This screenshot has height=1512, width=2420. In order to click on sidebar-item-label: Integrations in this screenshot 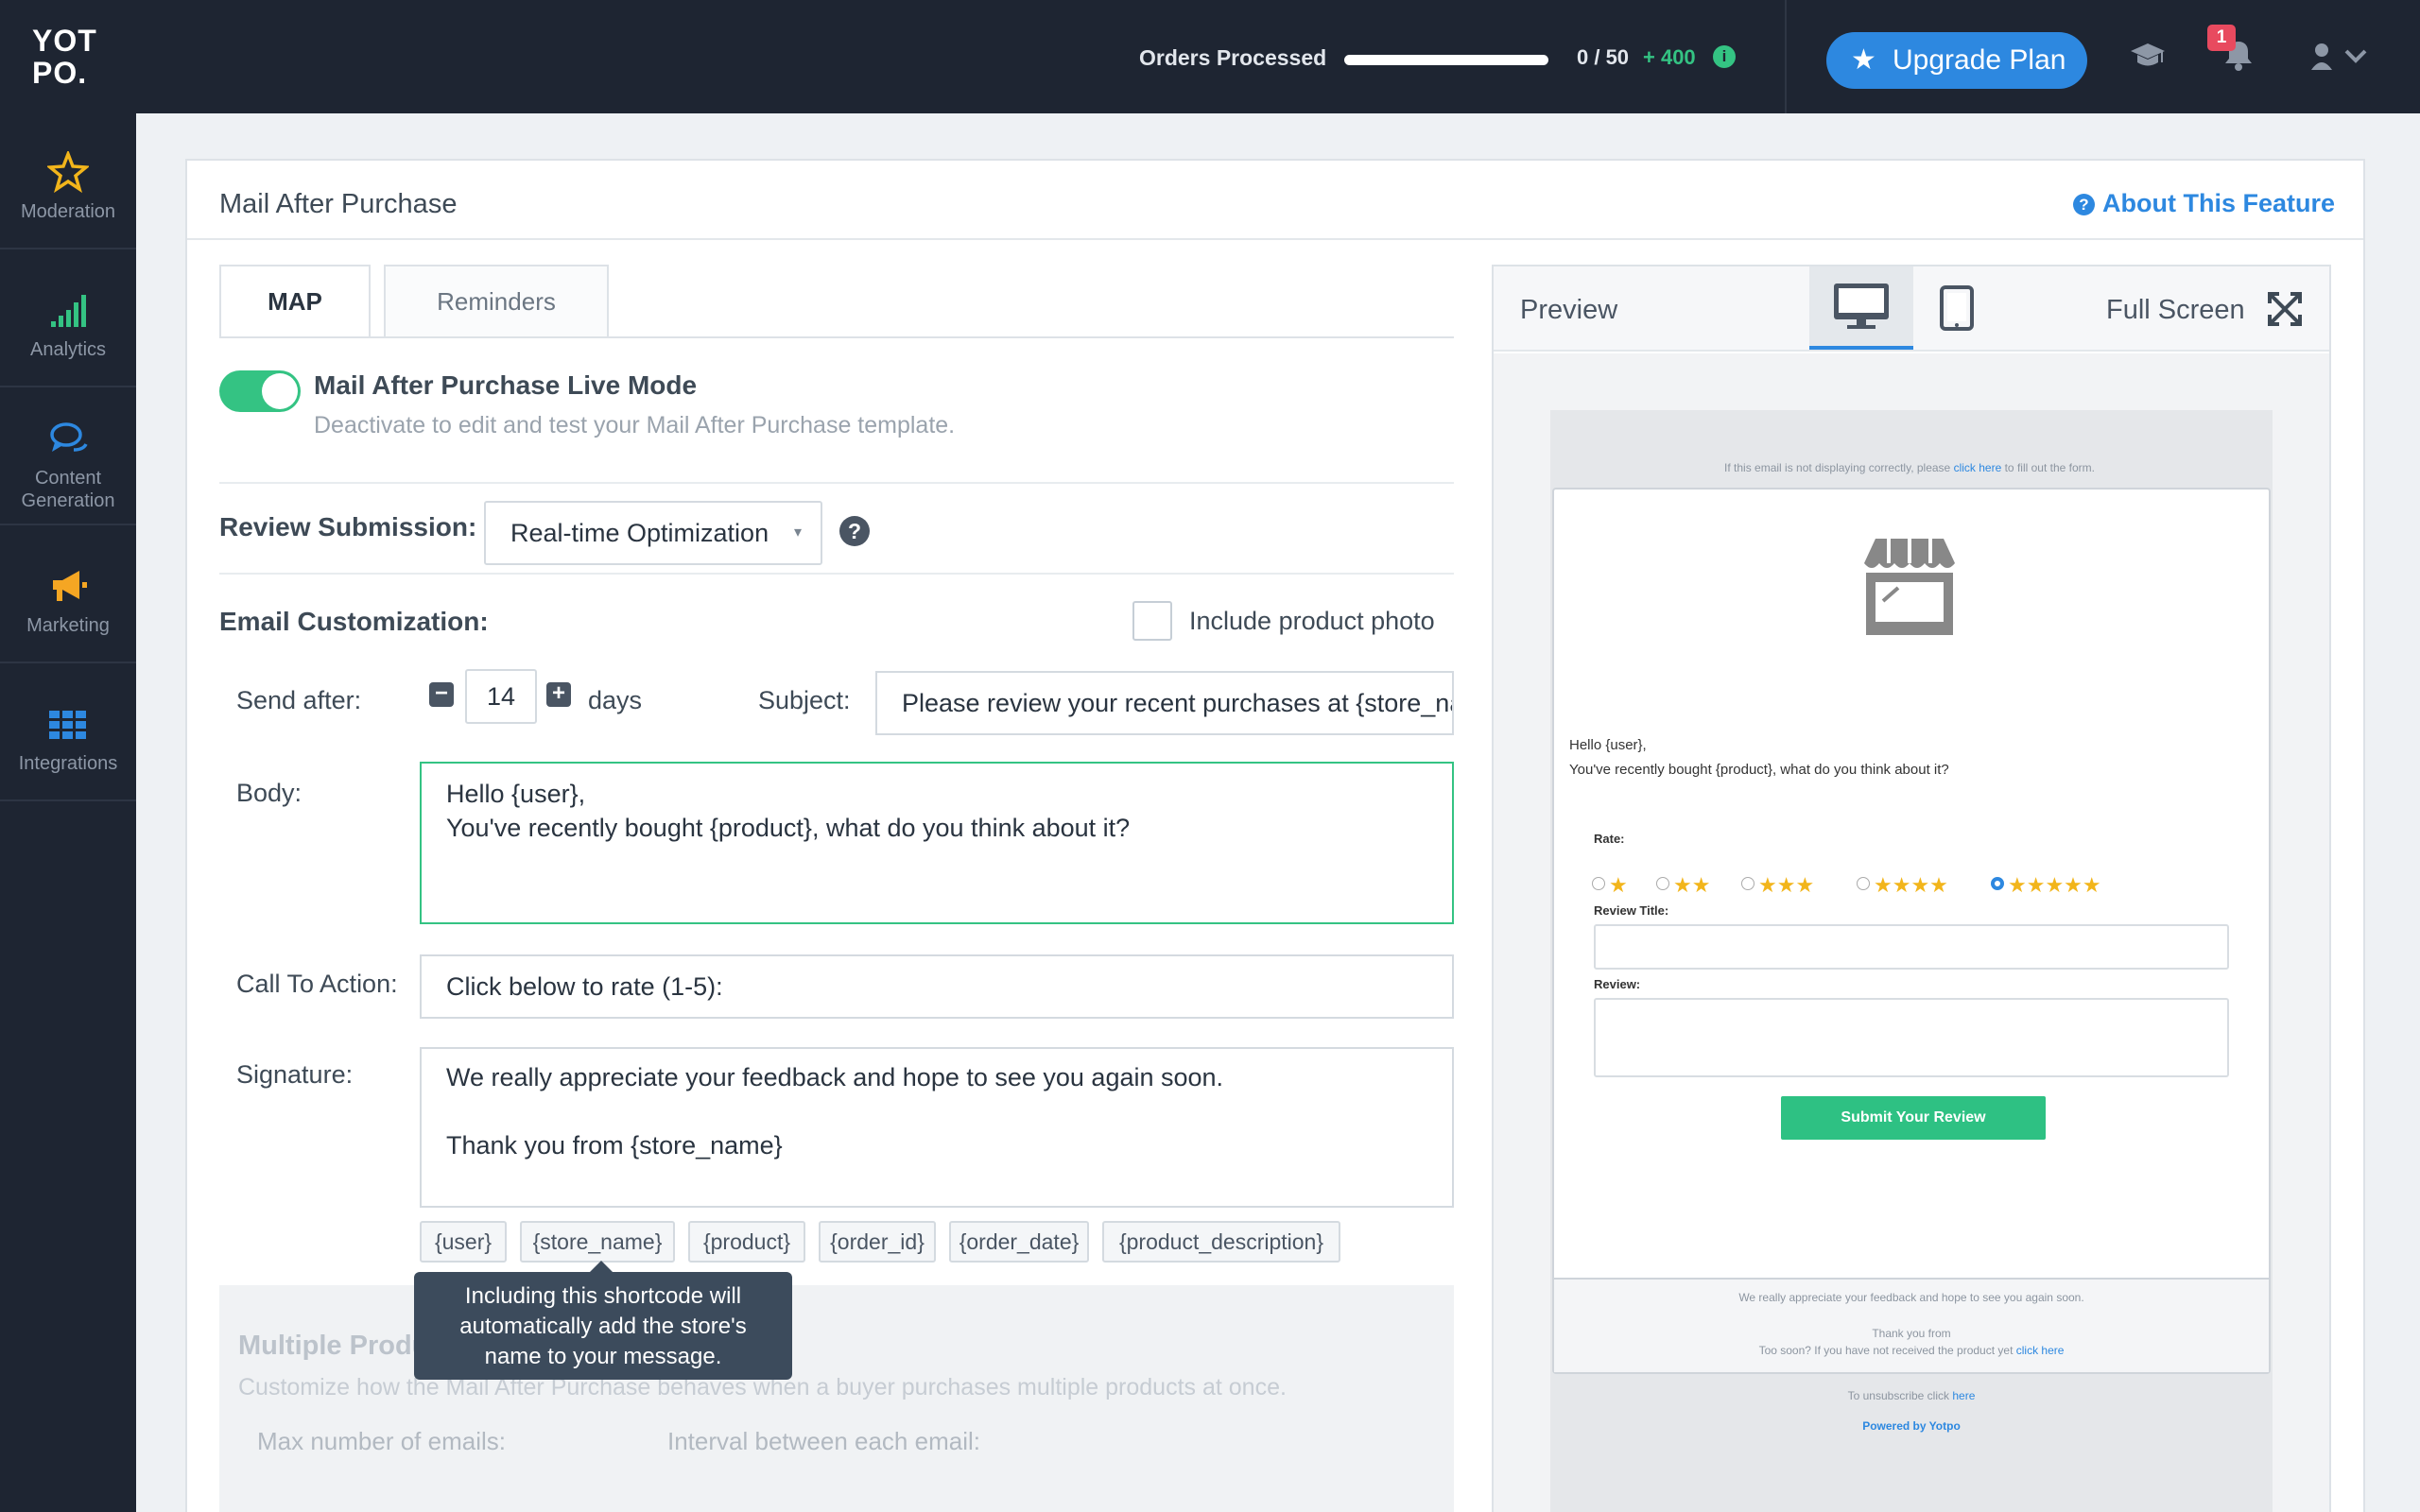, I will do `click(68, 763)`.